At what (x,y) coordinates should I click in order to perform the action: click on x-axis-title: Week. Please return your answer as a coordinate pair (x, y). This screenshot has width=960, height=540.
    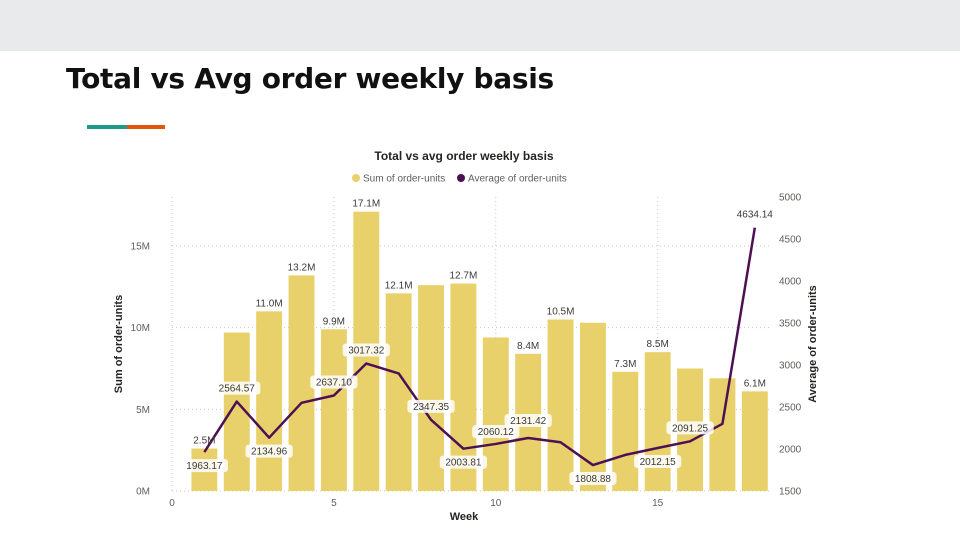
    Looking at the image, I should click on (464, 517).